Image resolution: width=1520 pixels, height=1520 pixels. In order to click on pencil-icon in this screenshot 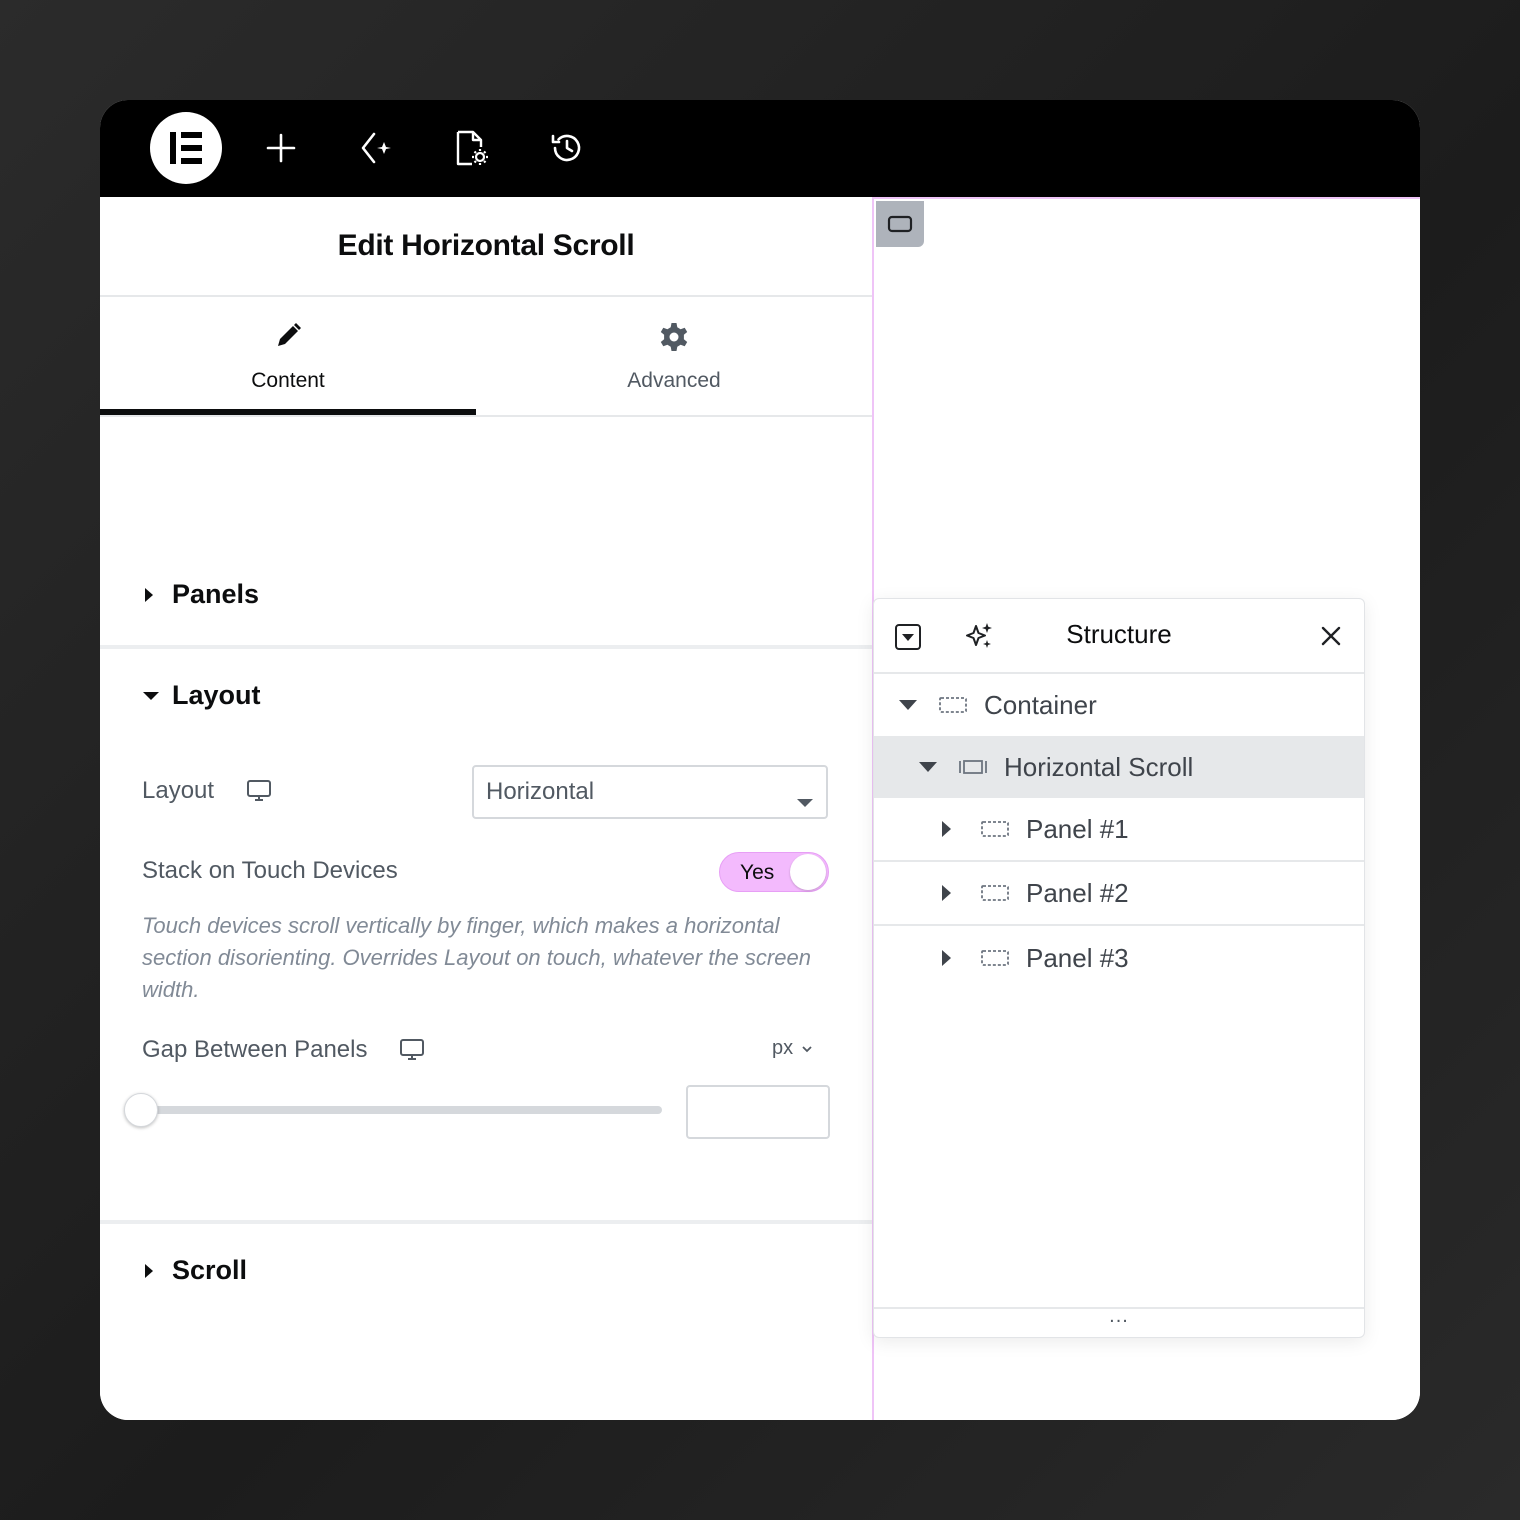, I will do `click(288, 336)`.